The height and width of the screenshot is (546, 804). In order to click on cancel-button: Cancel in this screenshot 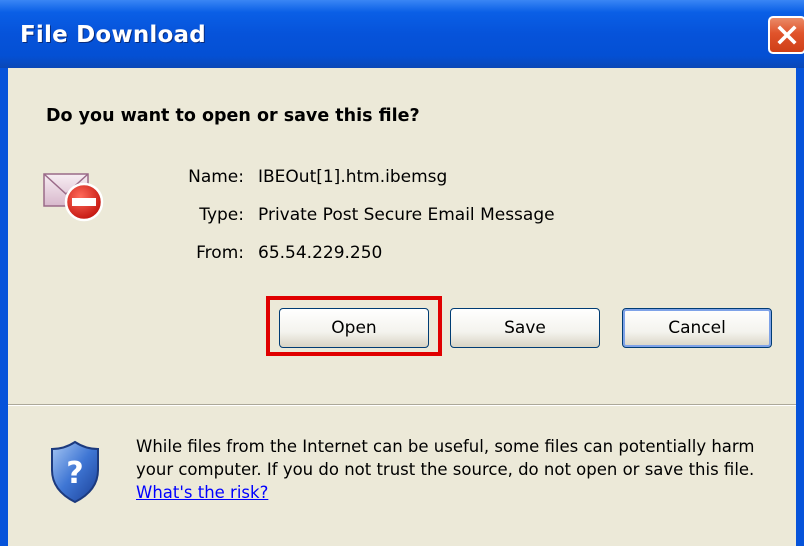, I will do `click(697, 328)`.